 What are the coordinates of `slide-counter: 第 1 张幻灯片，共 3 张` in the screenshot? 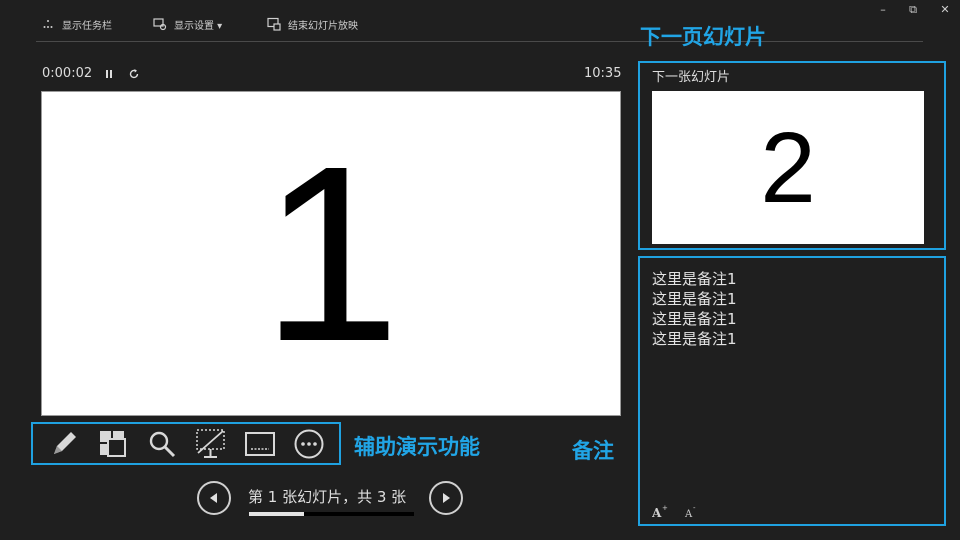 It's located at (327, 496).